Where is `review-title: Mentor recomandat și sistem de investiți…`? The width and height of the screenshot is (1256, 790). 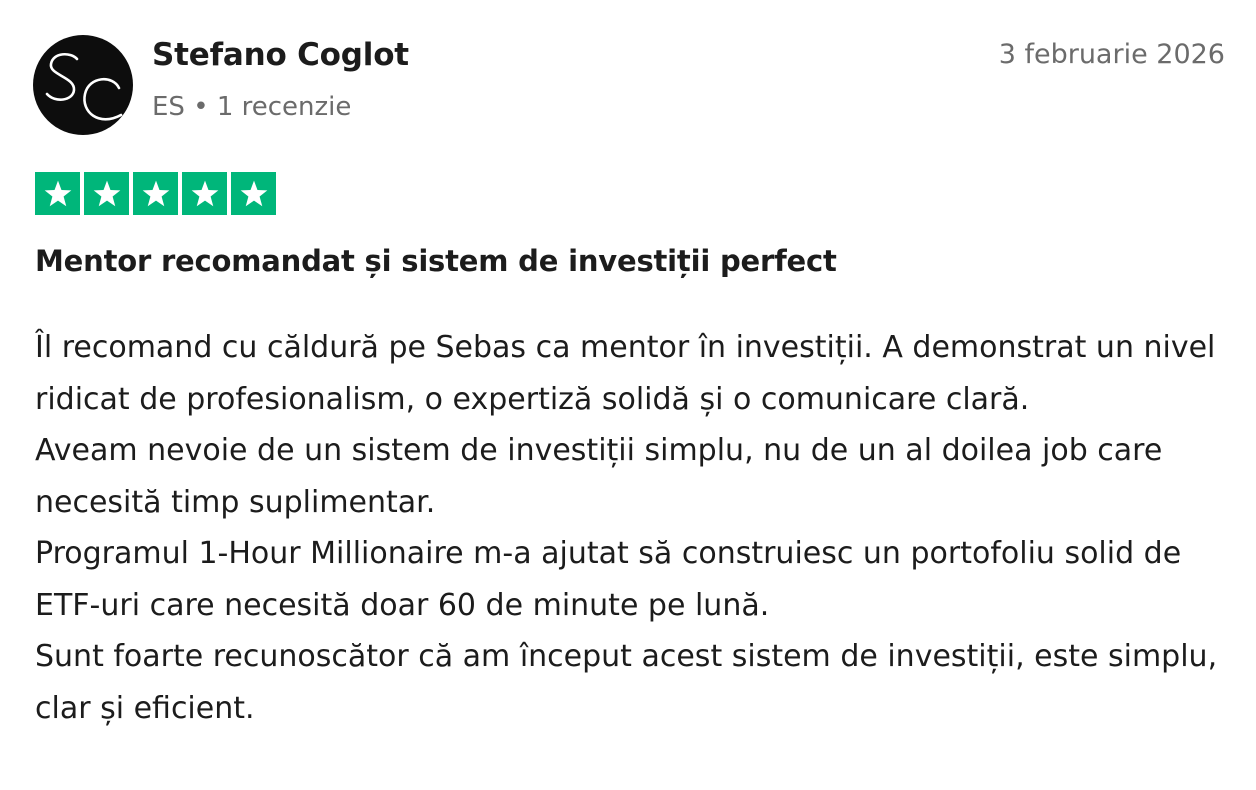 review-title: Mentor recomandat și sistem de investiți… is located at coordinates (436, 261).